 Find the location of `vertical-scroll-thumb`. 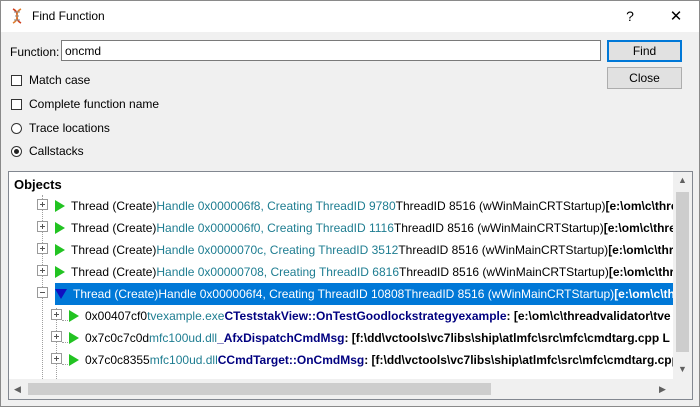

vertical-scroll-thumb is located at coordinates (682, 272).